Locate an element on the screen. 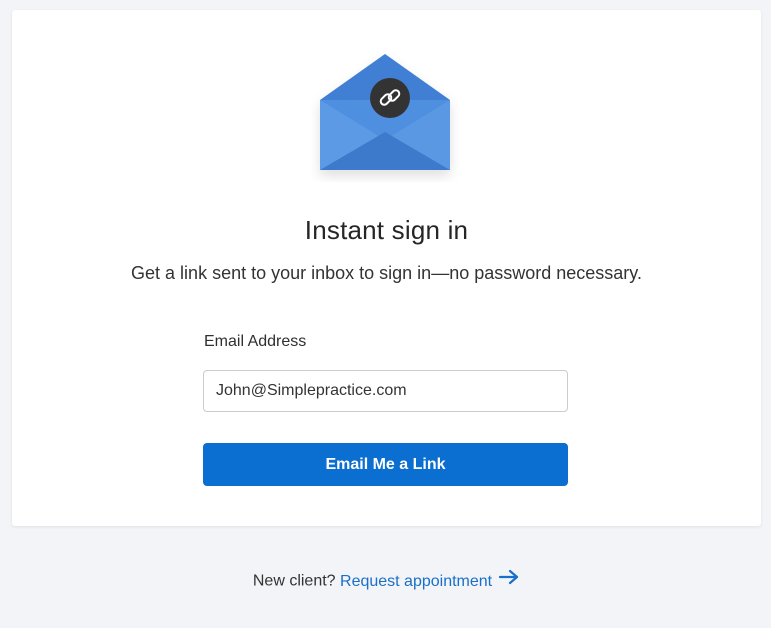 Image resolution: width=771 pixels, height=628 pixels. email-me-link-button: Email Me a Link is located at coordinates (385, 464).